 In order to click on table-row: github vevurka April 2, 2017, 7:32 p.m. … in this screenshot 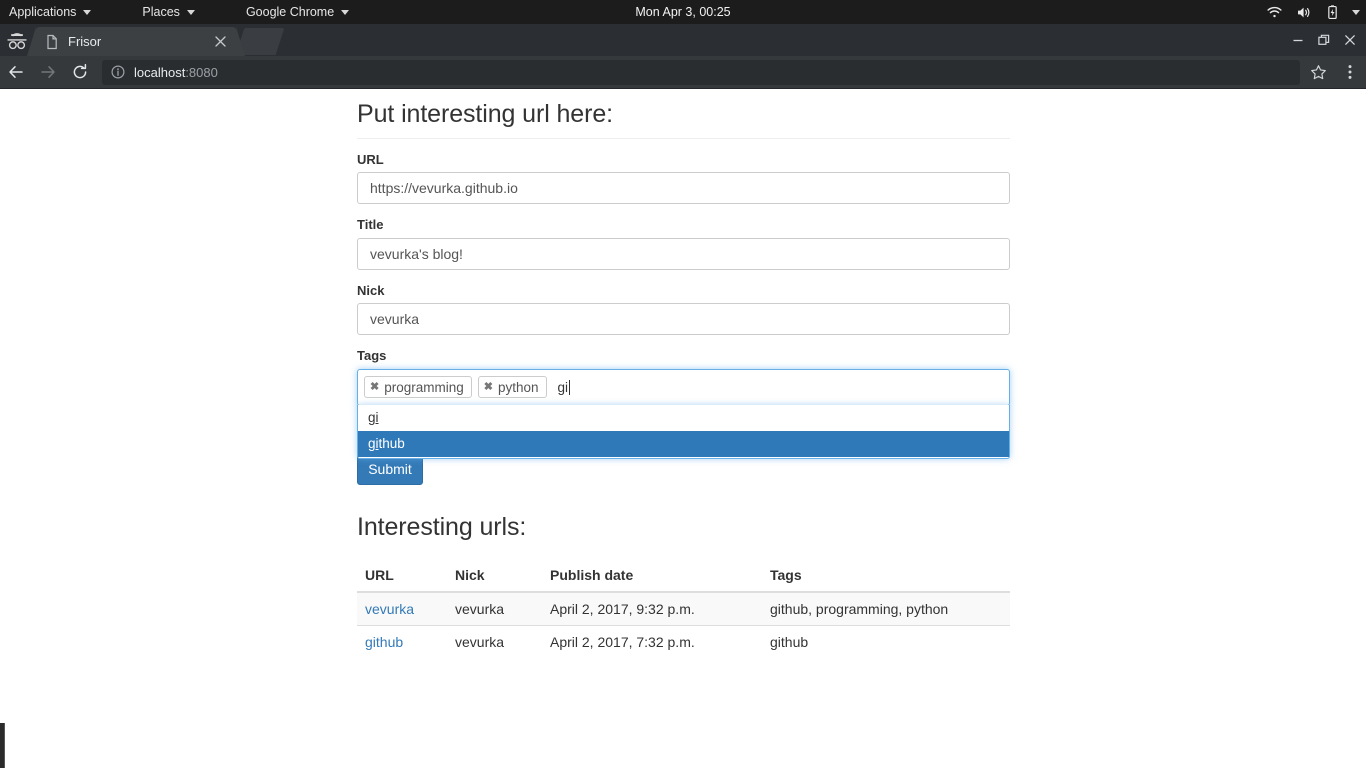, I will do `click(683, 641)`.